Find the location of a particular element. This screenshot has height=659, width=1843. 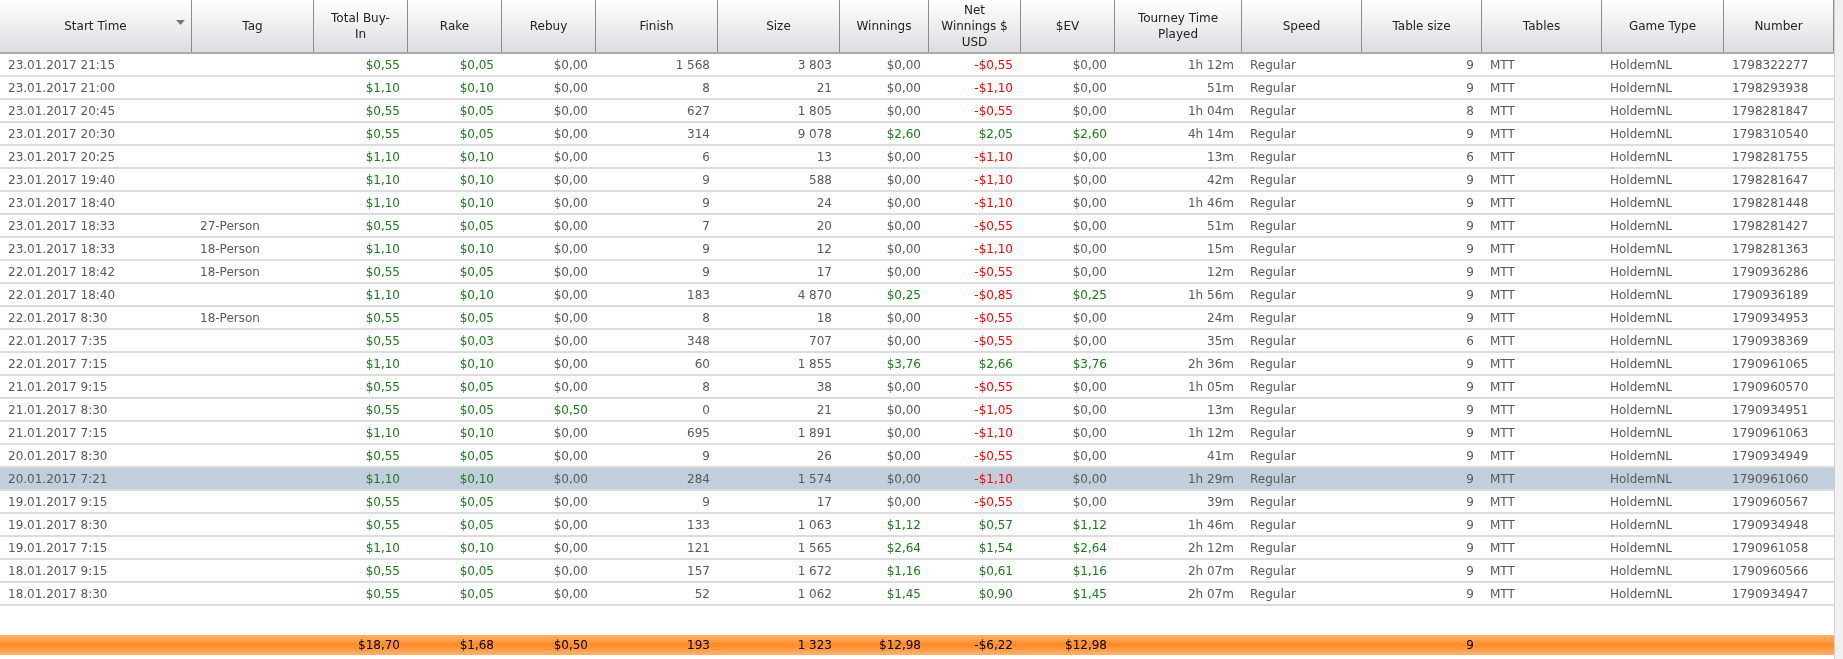

table-cell-text: 1790934947 is located at coordinates (1770, 594).